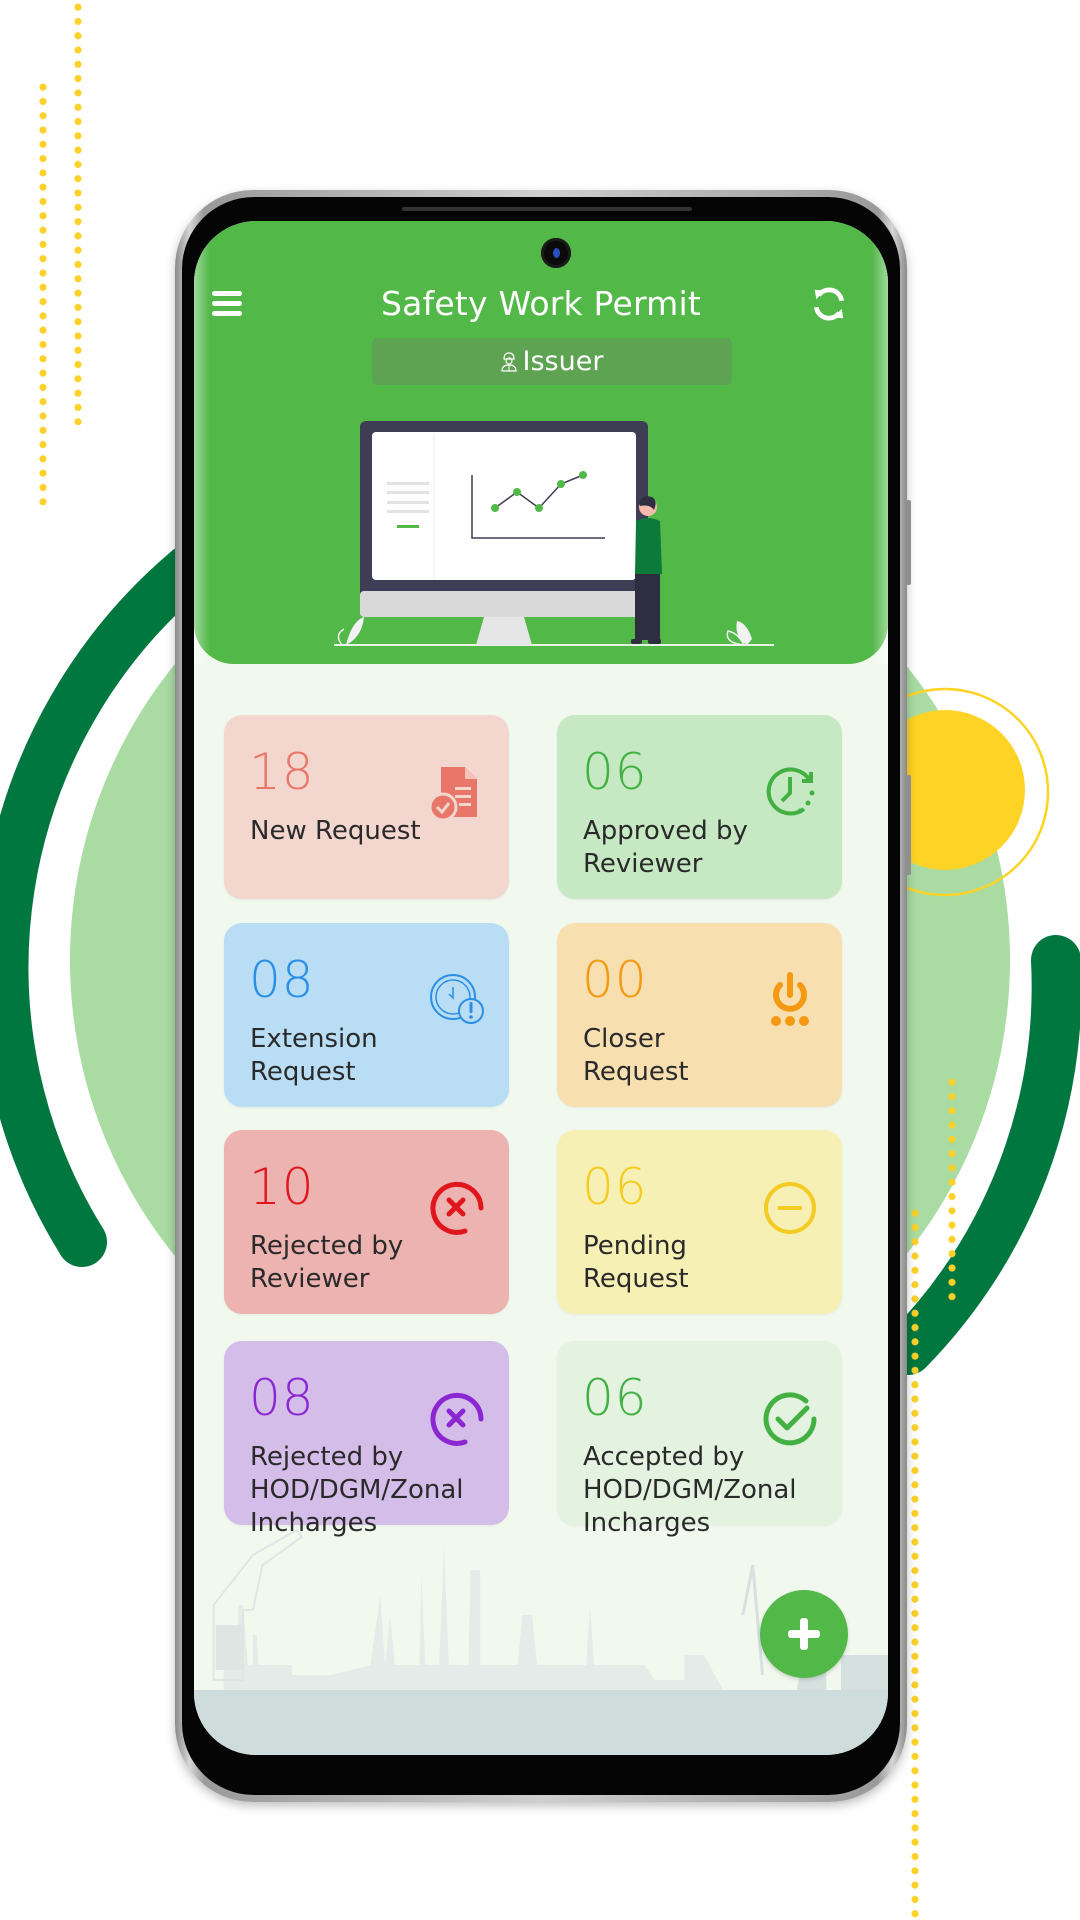 The height and width of the screenshot is (1920, 1080). I want to click on status-card: 06 Approved by Reviewer, so click(699, 807).